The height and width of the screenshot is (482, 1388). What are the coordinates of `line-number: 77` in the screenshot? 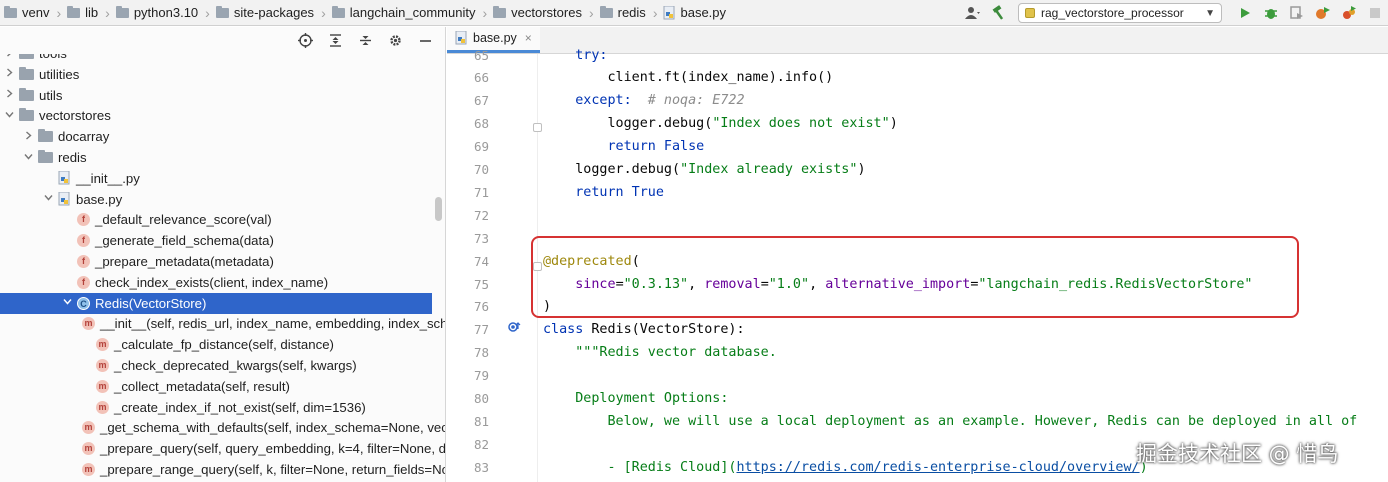 It's located at (481, 330).